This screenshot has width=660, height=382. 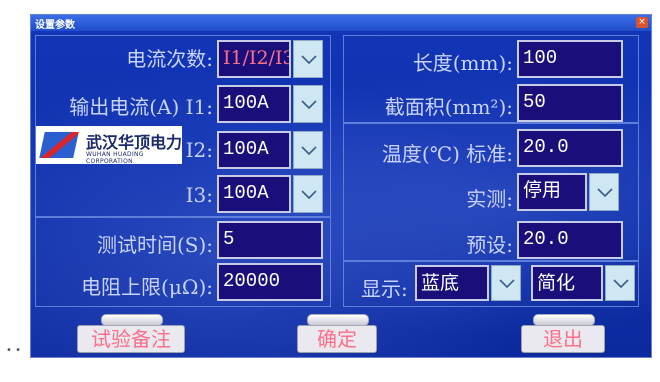 I want to click on display-mode-dropdown, so click(x=620, y=283).